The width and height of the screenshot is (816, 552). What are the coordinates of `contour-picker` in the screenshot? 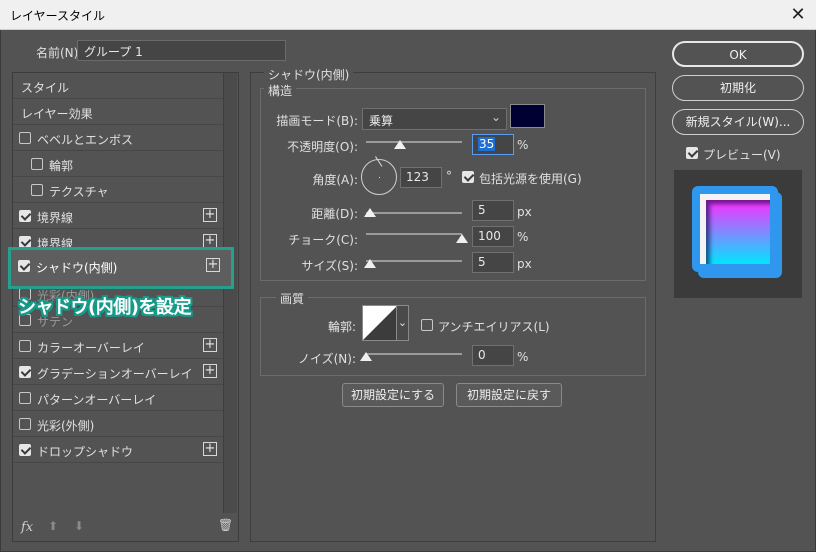 It's located at (379, 323).